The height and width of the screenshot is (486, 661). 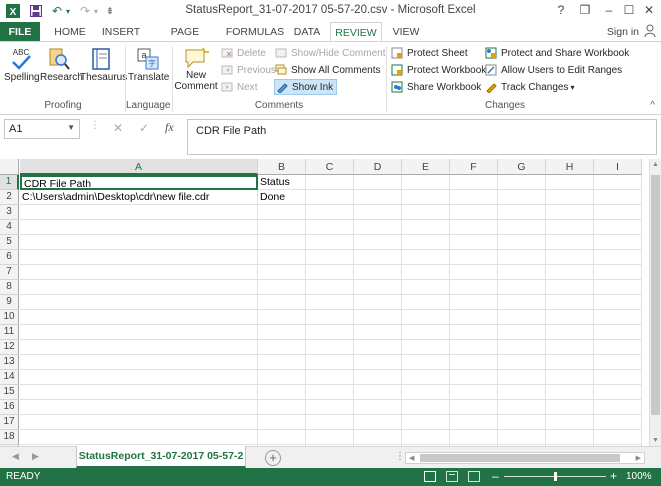 What do you see at coordinates (378, 197) in the screenshot?
I see `cell-d2` at bounding box center [378, 197].